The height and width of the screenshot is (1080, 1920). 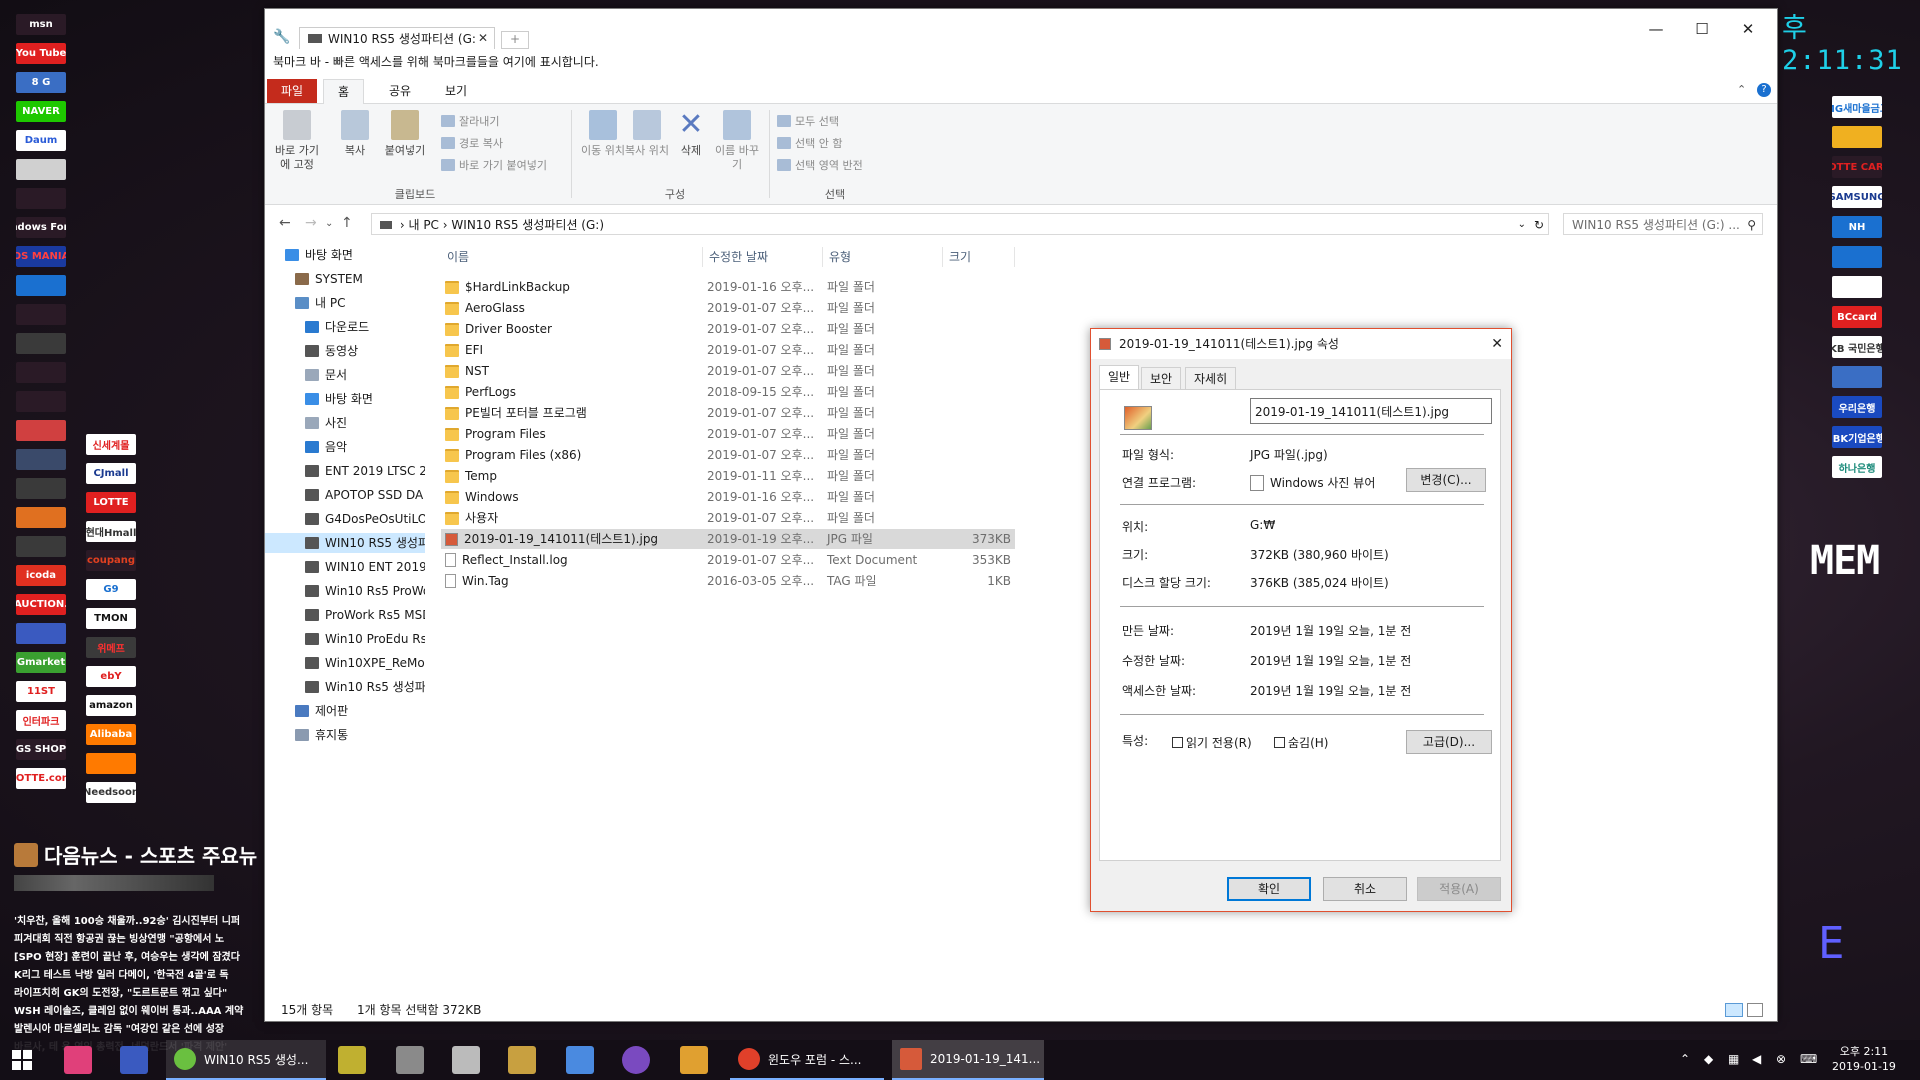 What do you see at coordinates (728, 371) in the screenshot?
I see `file-row: NST 2019-01-07 오후... 파일 폴더` at bounding box center [728, 371].